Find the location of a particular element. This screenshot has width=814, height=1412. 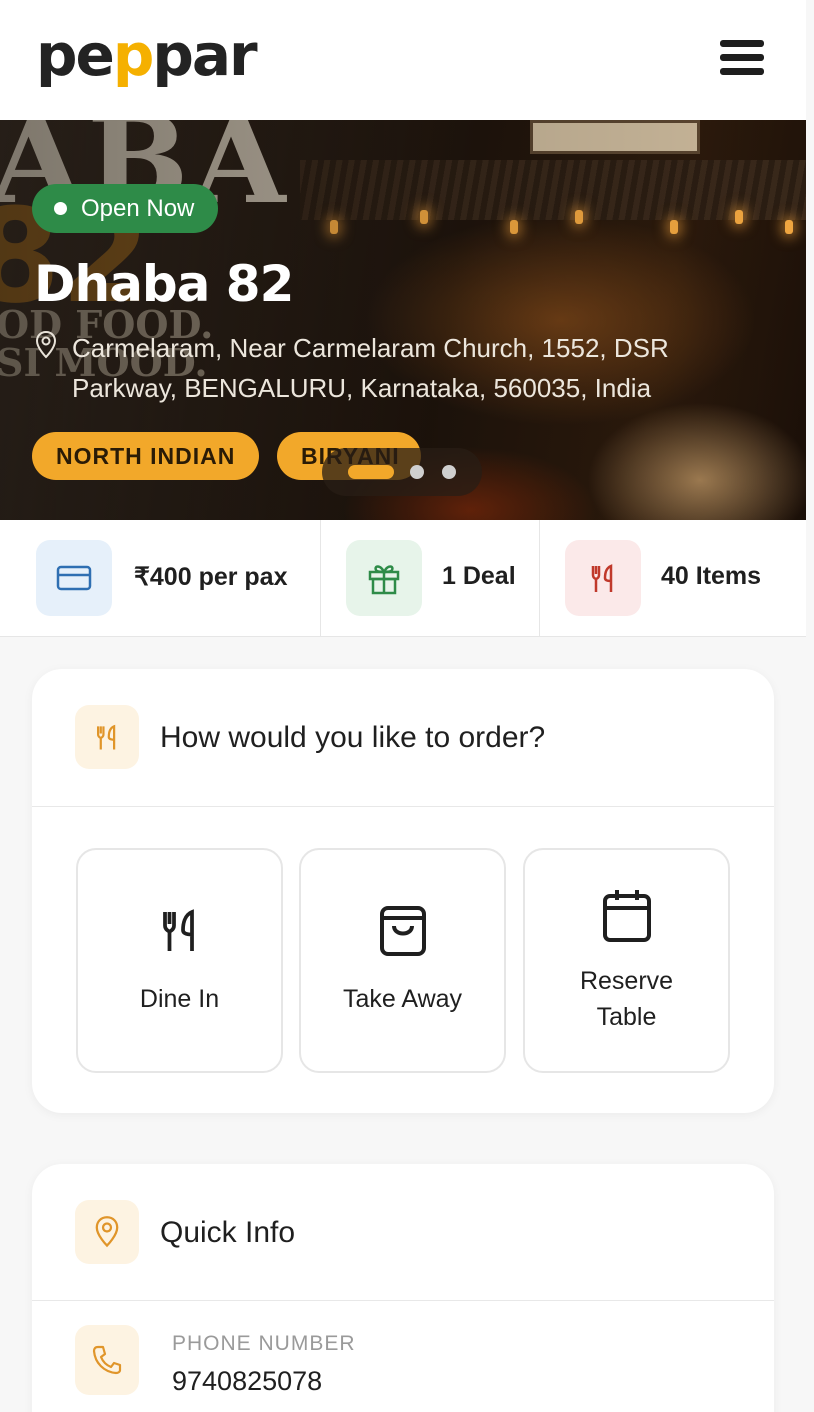

dine-in-button: Dine In is located at coordinates (179, 960).